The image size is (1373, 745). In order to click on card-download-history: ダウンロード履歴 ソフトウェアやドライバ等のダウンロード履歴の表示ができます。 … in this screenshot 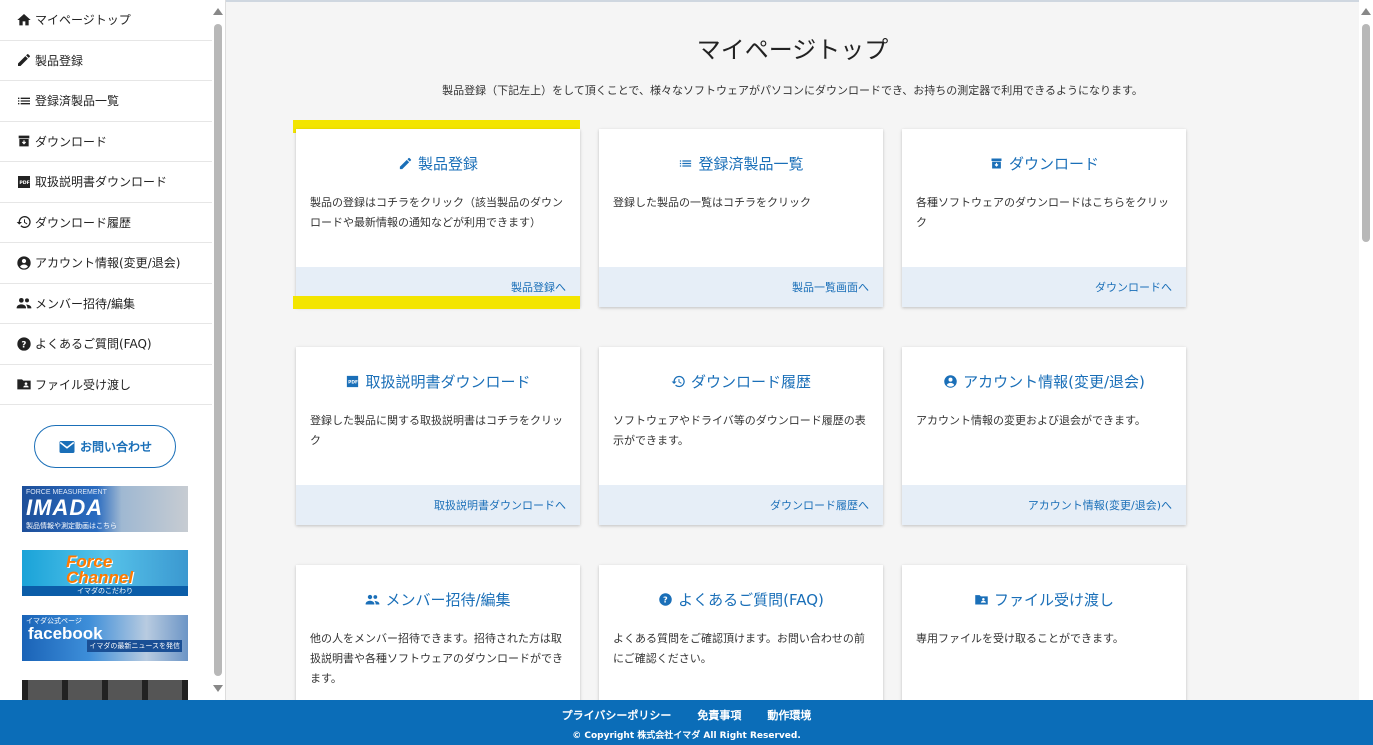, I will do `click(741, 436)`.